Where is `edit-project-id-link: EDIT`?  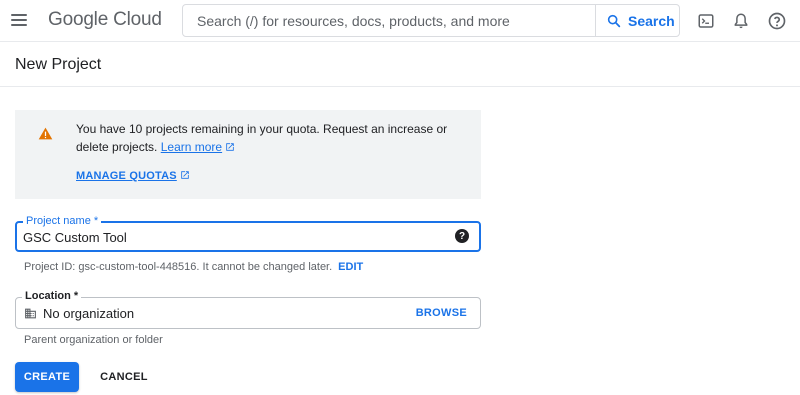 edit-project-id-link: EDIT is located at coordinates (350, 267).